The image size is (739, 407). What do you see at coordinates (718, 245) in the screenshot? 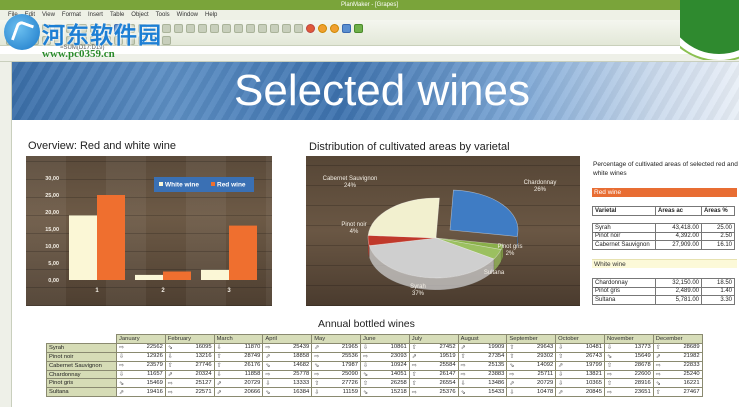
I see `areas-pct-cell: 16.10` at bounding box center [718, 245].